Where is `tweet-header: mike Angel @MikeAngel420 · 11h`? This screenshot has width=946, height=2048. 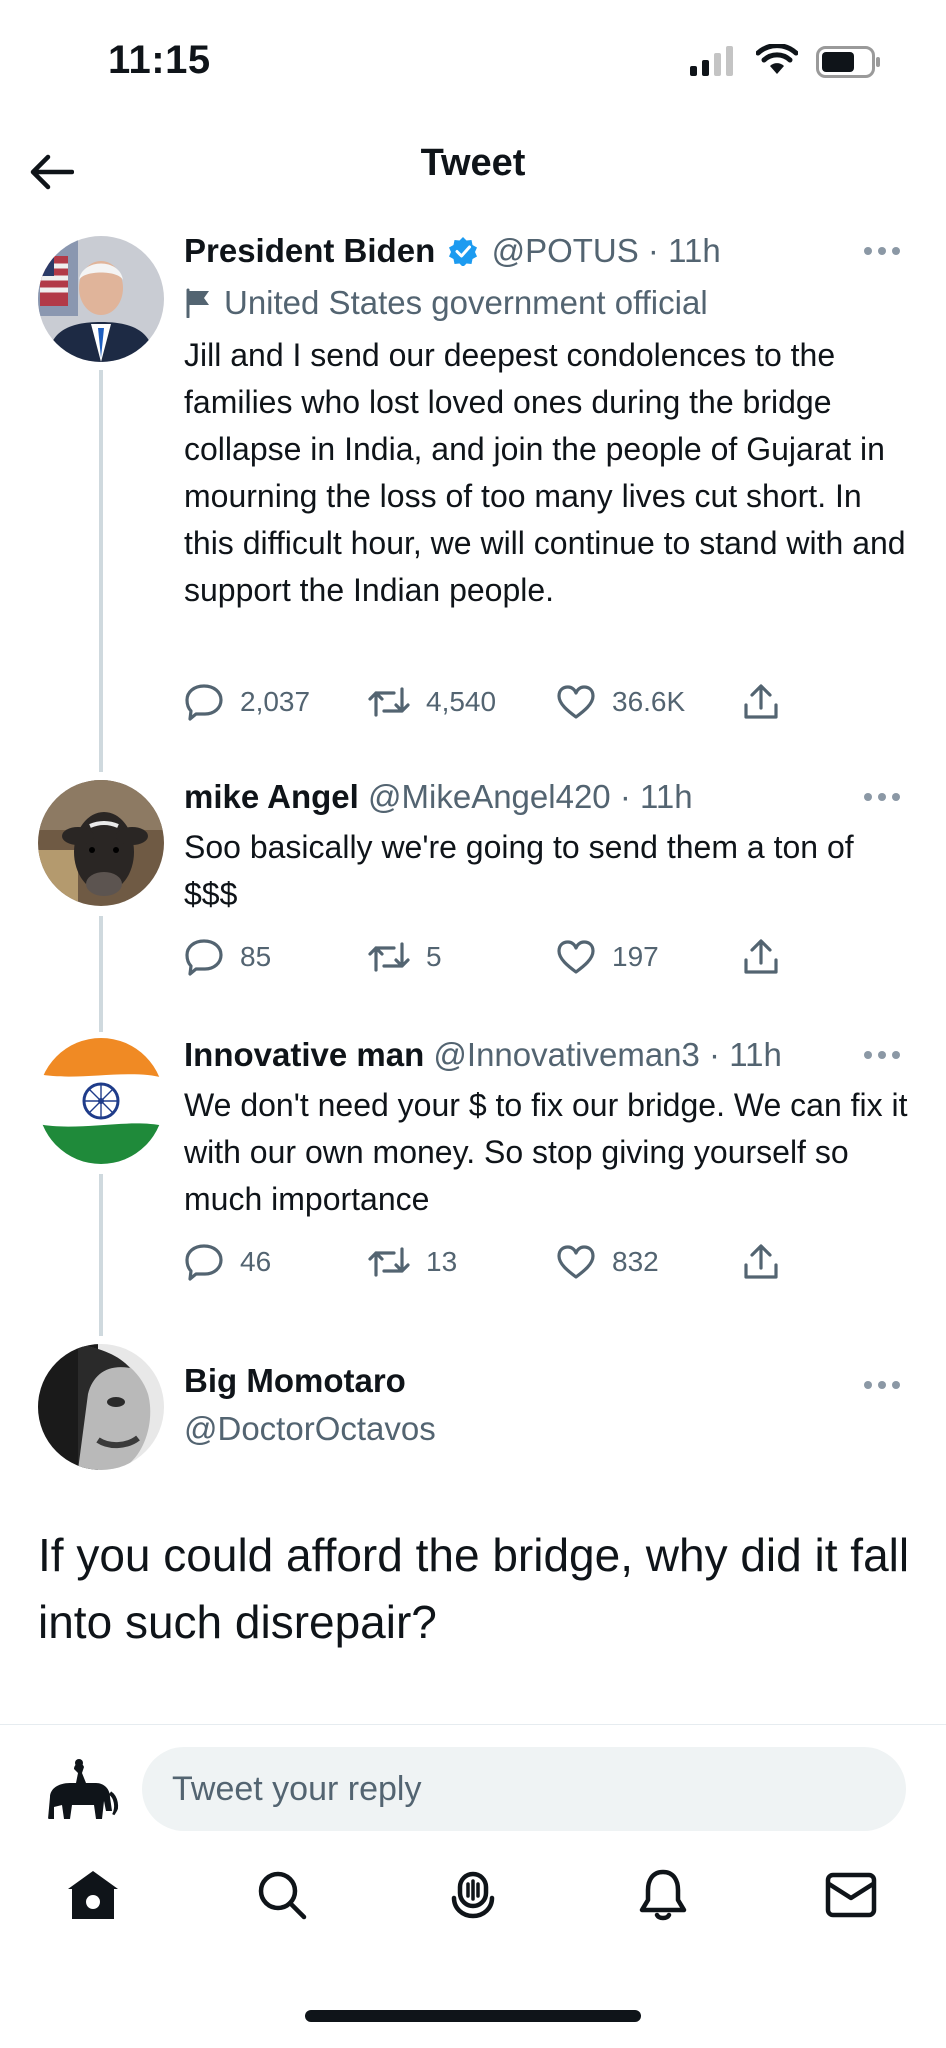 tweet-header: mike Angel @MikeAngel420 · 11h is located at coordinates (520, 797).